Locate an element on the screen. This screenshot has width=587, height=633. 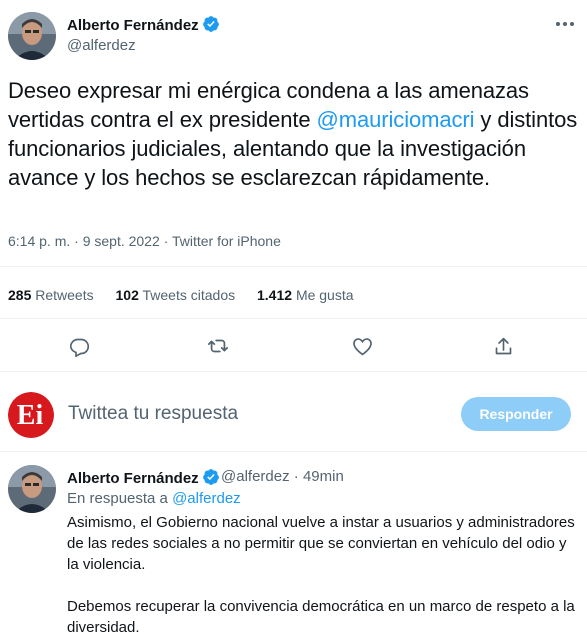
share-icon is located at coordinates (503, 345).